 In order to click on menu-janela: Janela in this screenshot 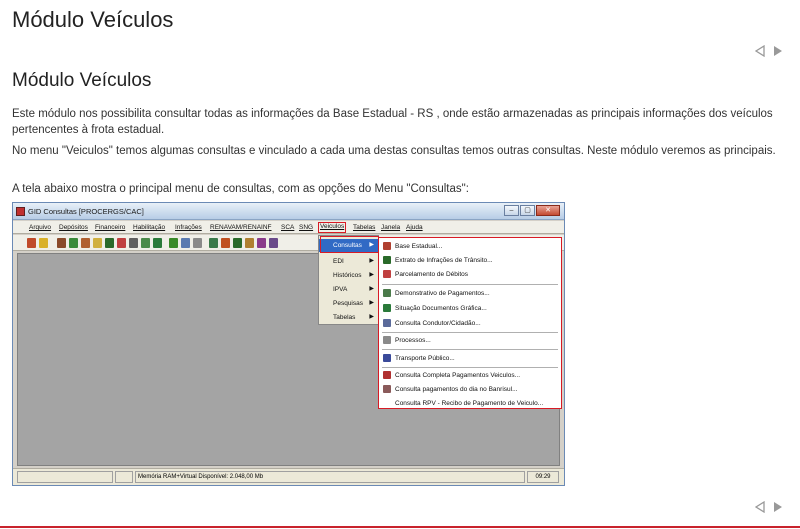, I will do `click(391, 227)`.